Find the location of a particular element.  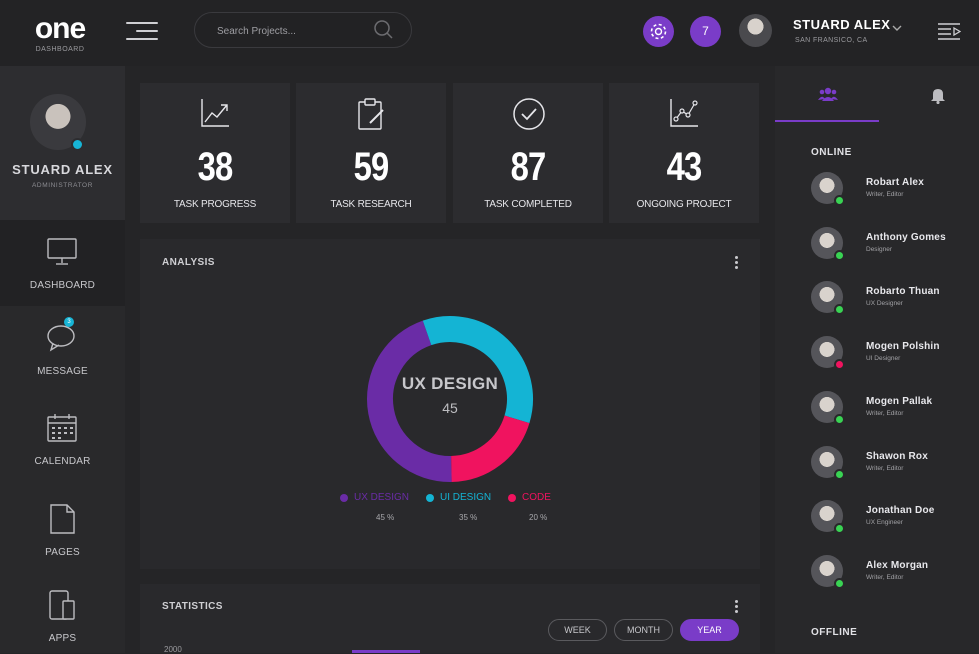

contact-item: Shawon Rox Writer, Editor is located at coordinates (891, 465).